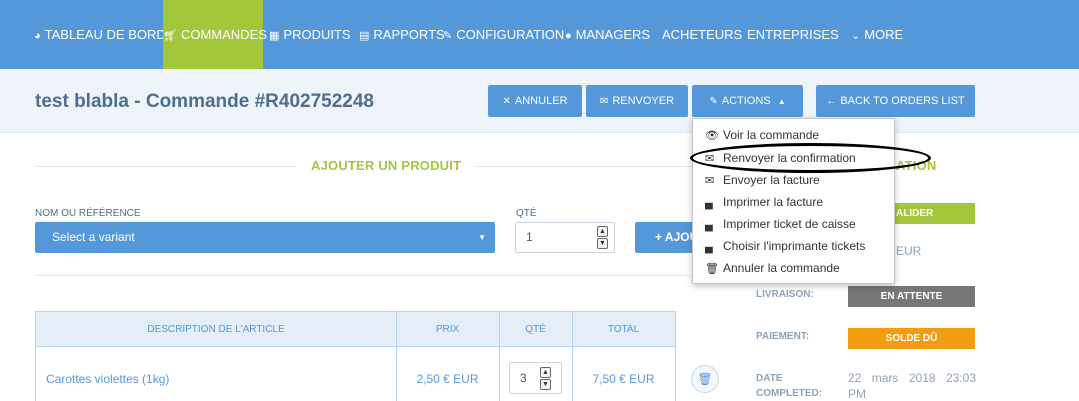 The image size is (1079, 401). I want to click on paiement-status-badge: SOLDE DÛ, so click(911, 338).